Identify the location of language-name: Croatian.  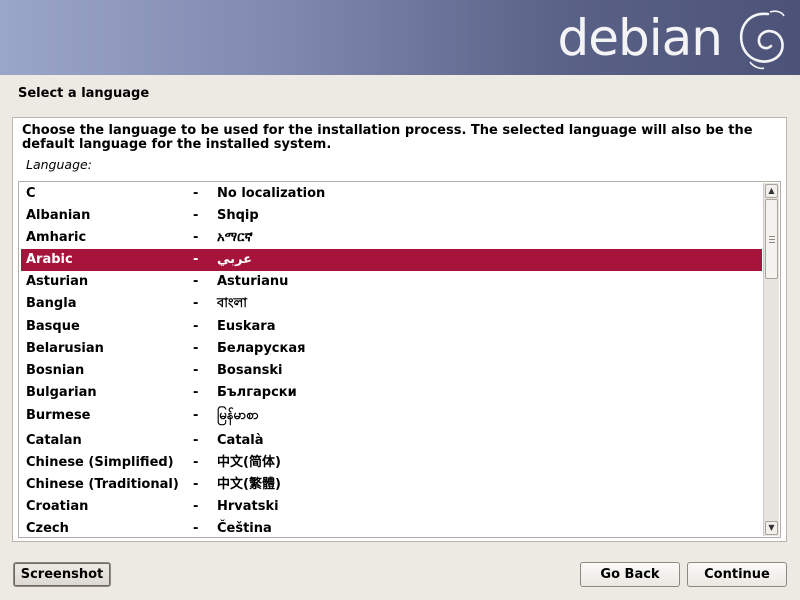
(57, 506).